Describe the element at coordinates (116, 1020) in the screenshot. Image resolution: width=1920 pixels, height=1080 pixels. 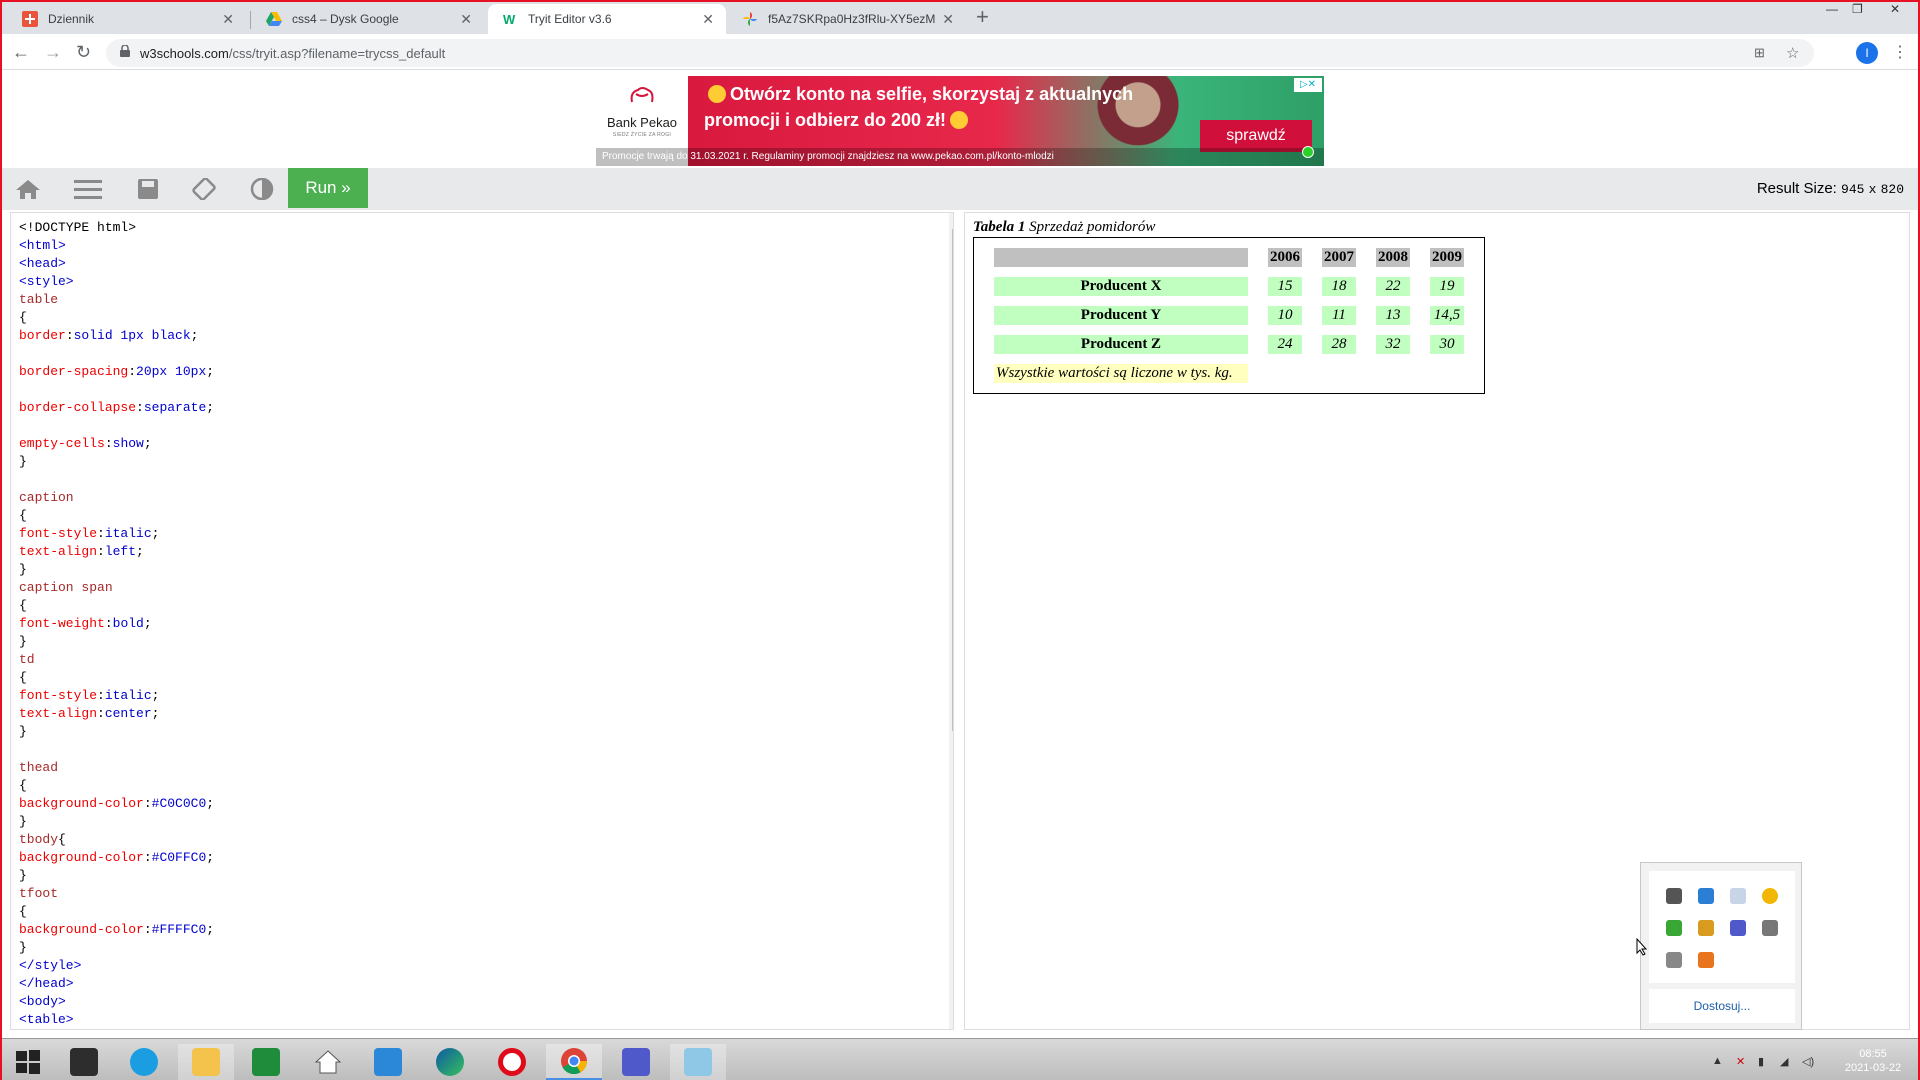
I see `code-line: <table>` at that location.